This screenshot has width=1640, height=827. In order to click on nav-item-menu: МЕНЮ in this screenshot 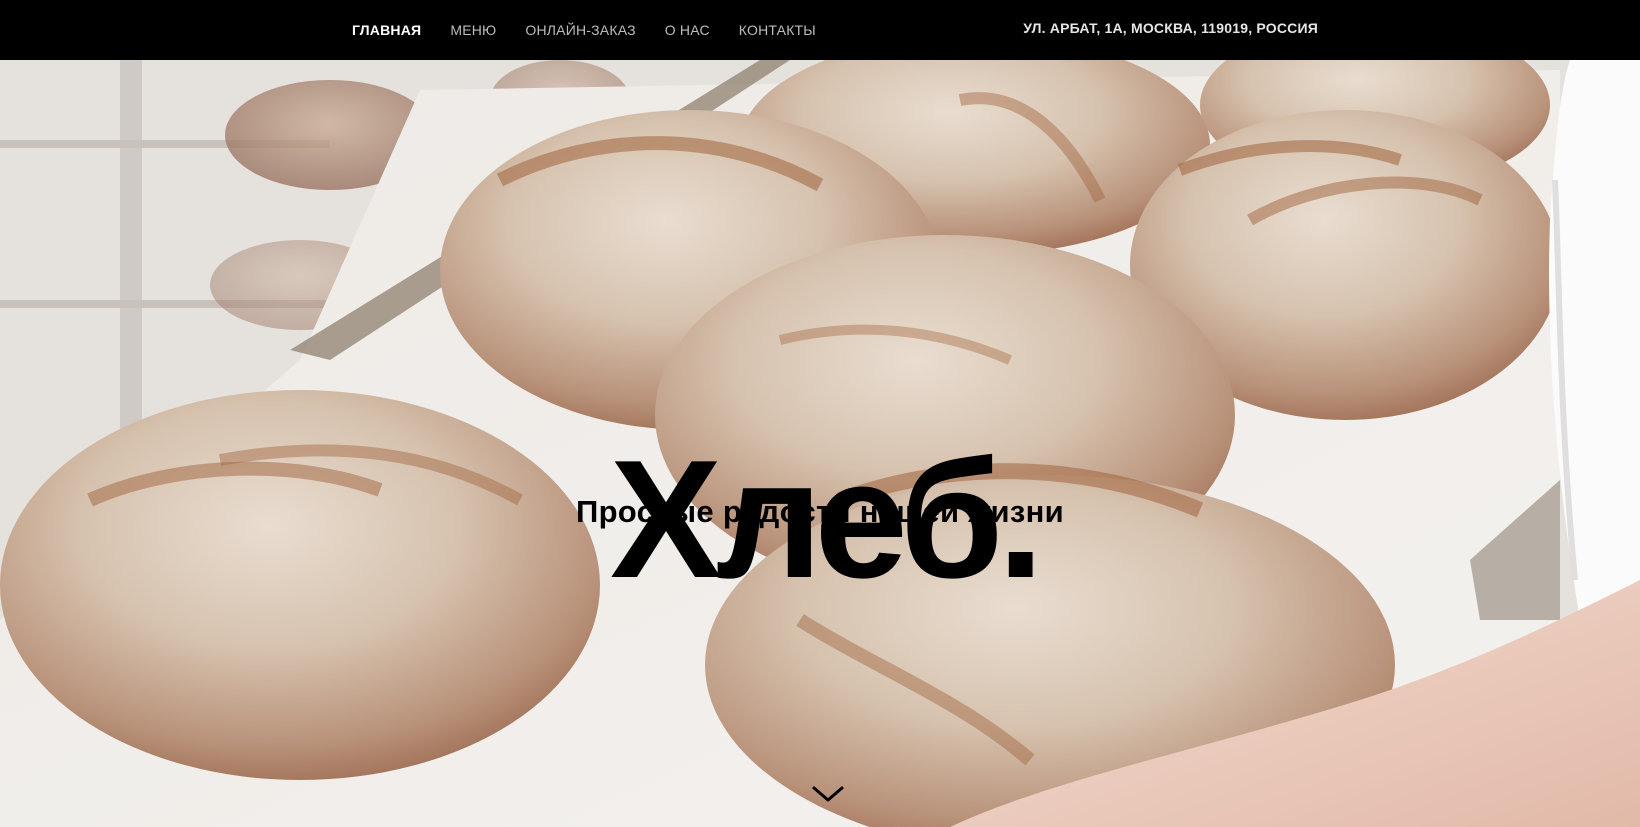, I will do `click(473, 30)`.